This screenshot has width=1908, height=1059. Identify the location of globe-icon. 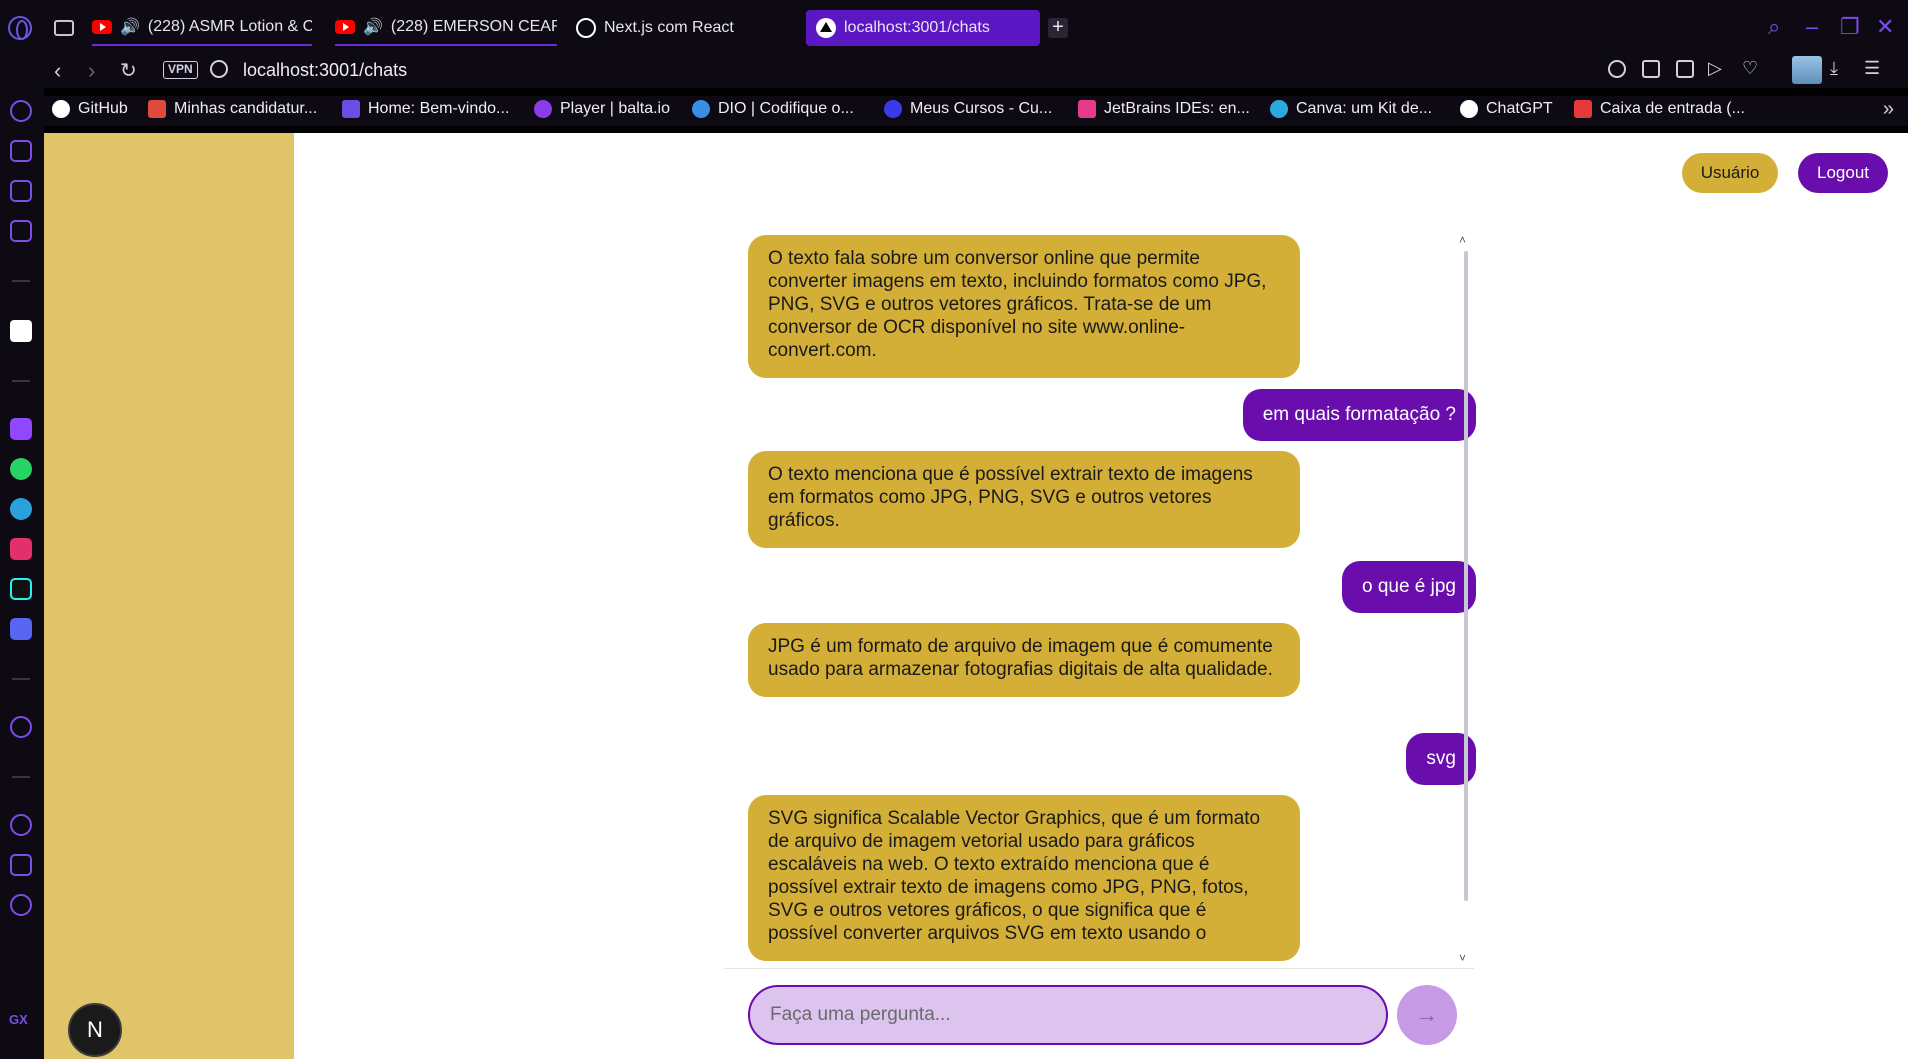
(586, 28).